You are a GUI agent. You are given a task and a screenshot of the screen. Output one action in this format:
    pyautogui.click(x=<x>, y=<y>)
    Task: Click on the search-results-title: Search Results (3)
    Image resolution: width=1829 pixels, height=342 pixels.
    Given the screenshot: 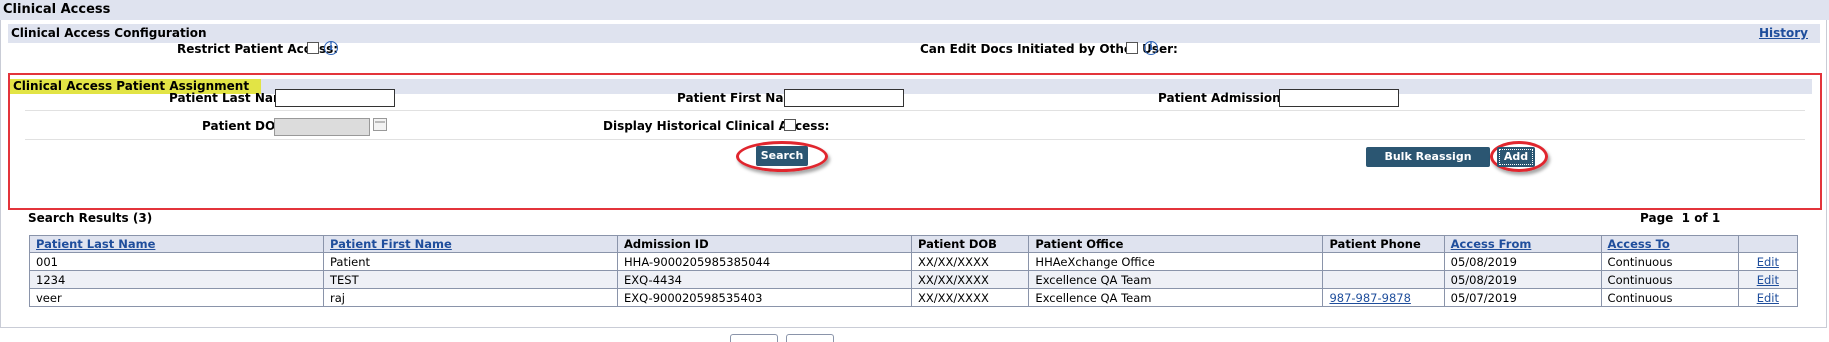 What is the action you would take?
    pyautogui.click(x=90, y=218)
    